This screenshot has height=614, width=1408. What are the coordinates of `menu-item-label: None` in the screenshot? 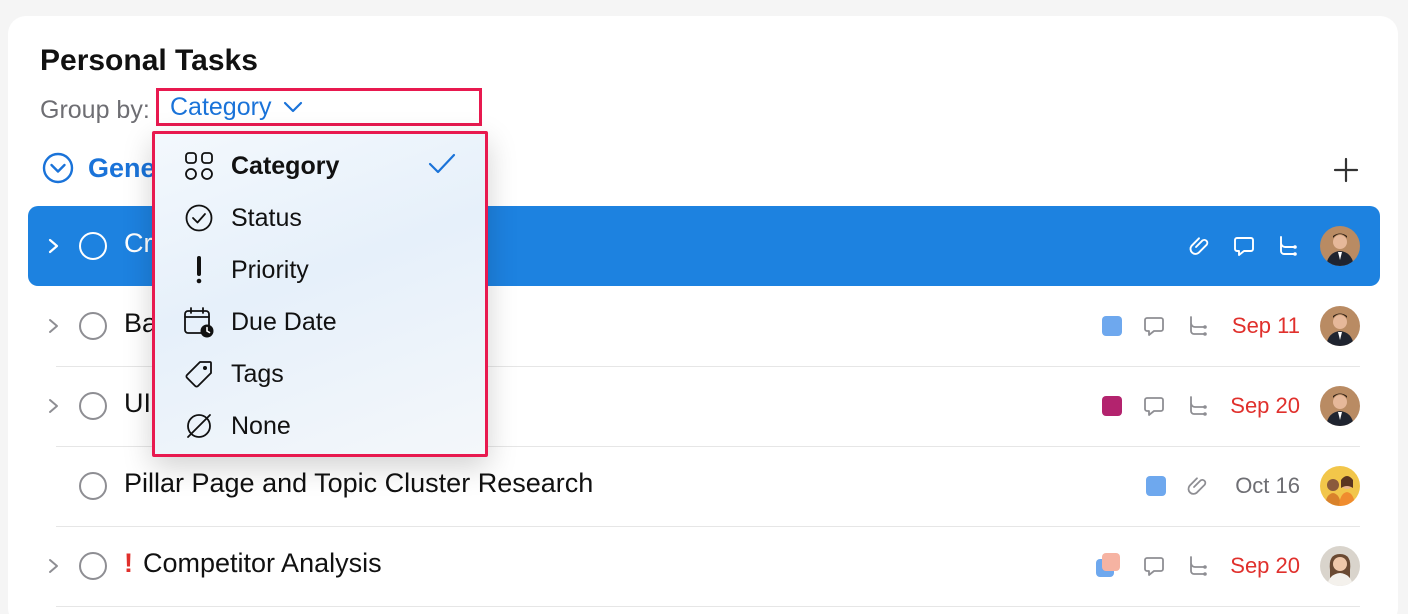 It's located at (261, 426).